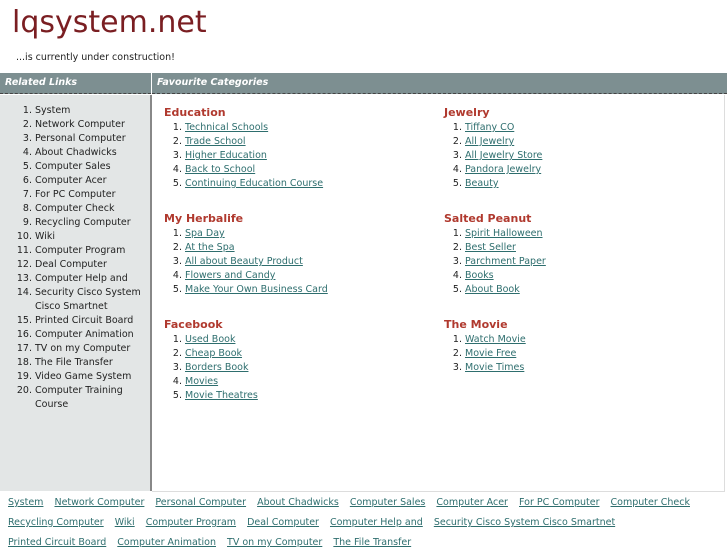 This screenshot has width=727, height=553. I want to click on category-list-item: Technical Schools, so click(309, 128).